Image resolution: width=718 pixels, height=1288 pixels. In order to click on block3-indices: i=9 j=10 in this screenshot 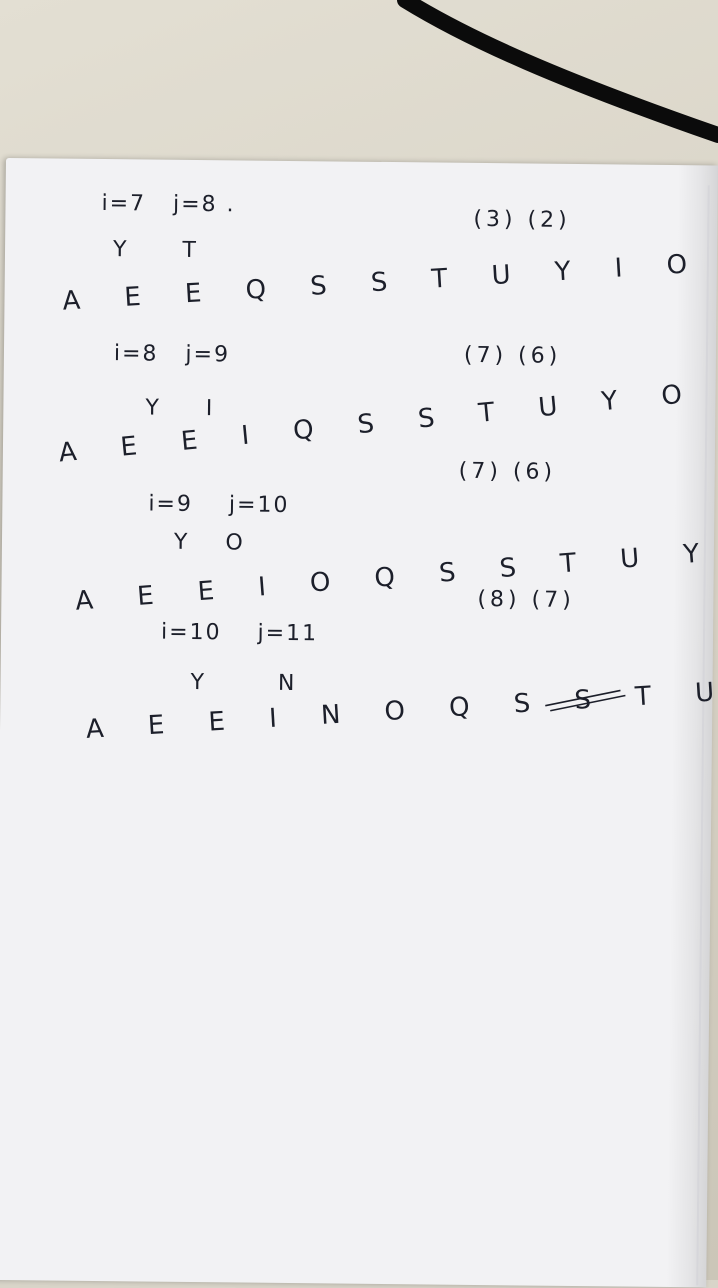, I will do `click(219, 504)`.